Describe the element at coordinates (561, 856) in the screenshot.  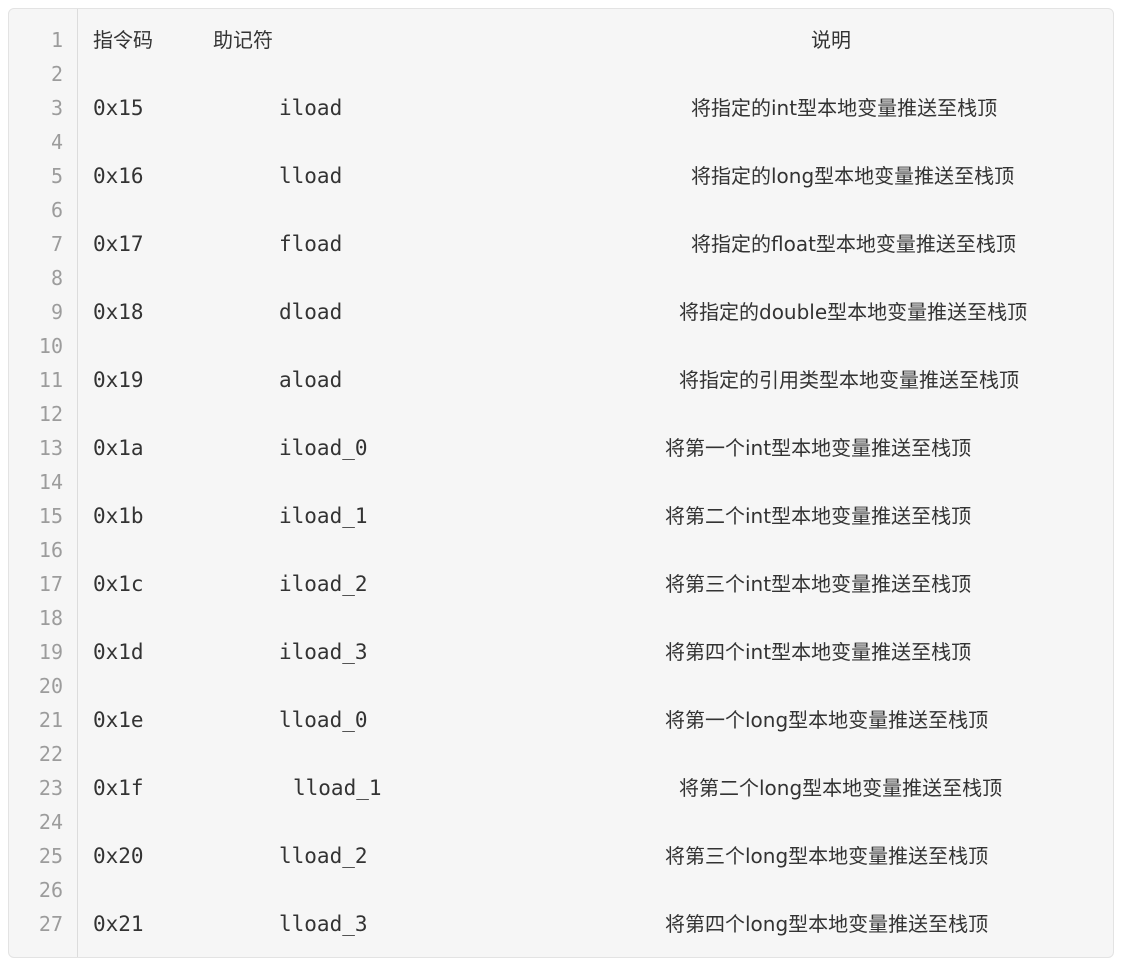
I see `code-line: 25 0x20 lload_2 将第三个long型本地变量推送至栈顶` at that location.